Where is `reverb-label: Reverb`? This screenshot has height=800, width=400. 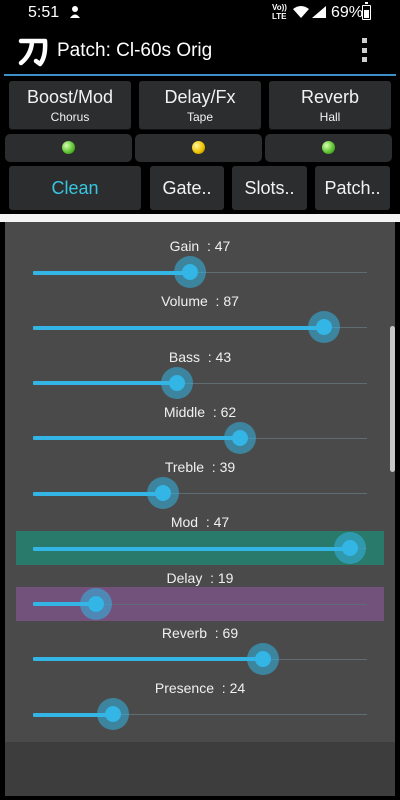 reverb-label: Reverb is located at coordinates (330, 97).